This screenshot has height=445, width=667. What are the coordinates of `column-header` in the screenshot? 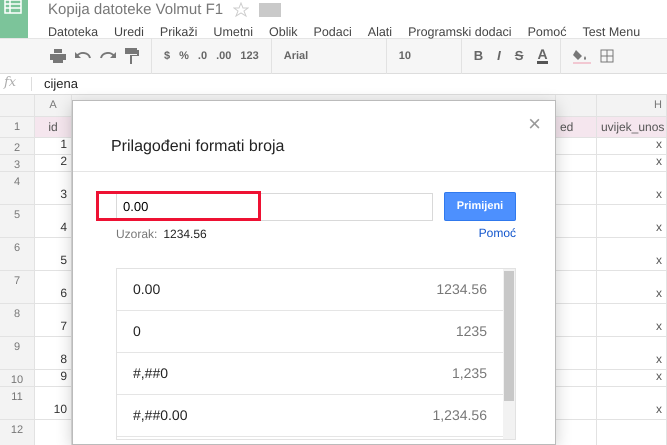 It's located at (576, 106).